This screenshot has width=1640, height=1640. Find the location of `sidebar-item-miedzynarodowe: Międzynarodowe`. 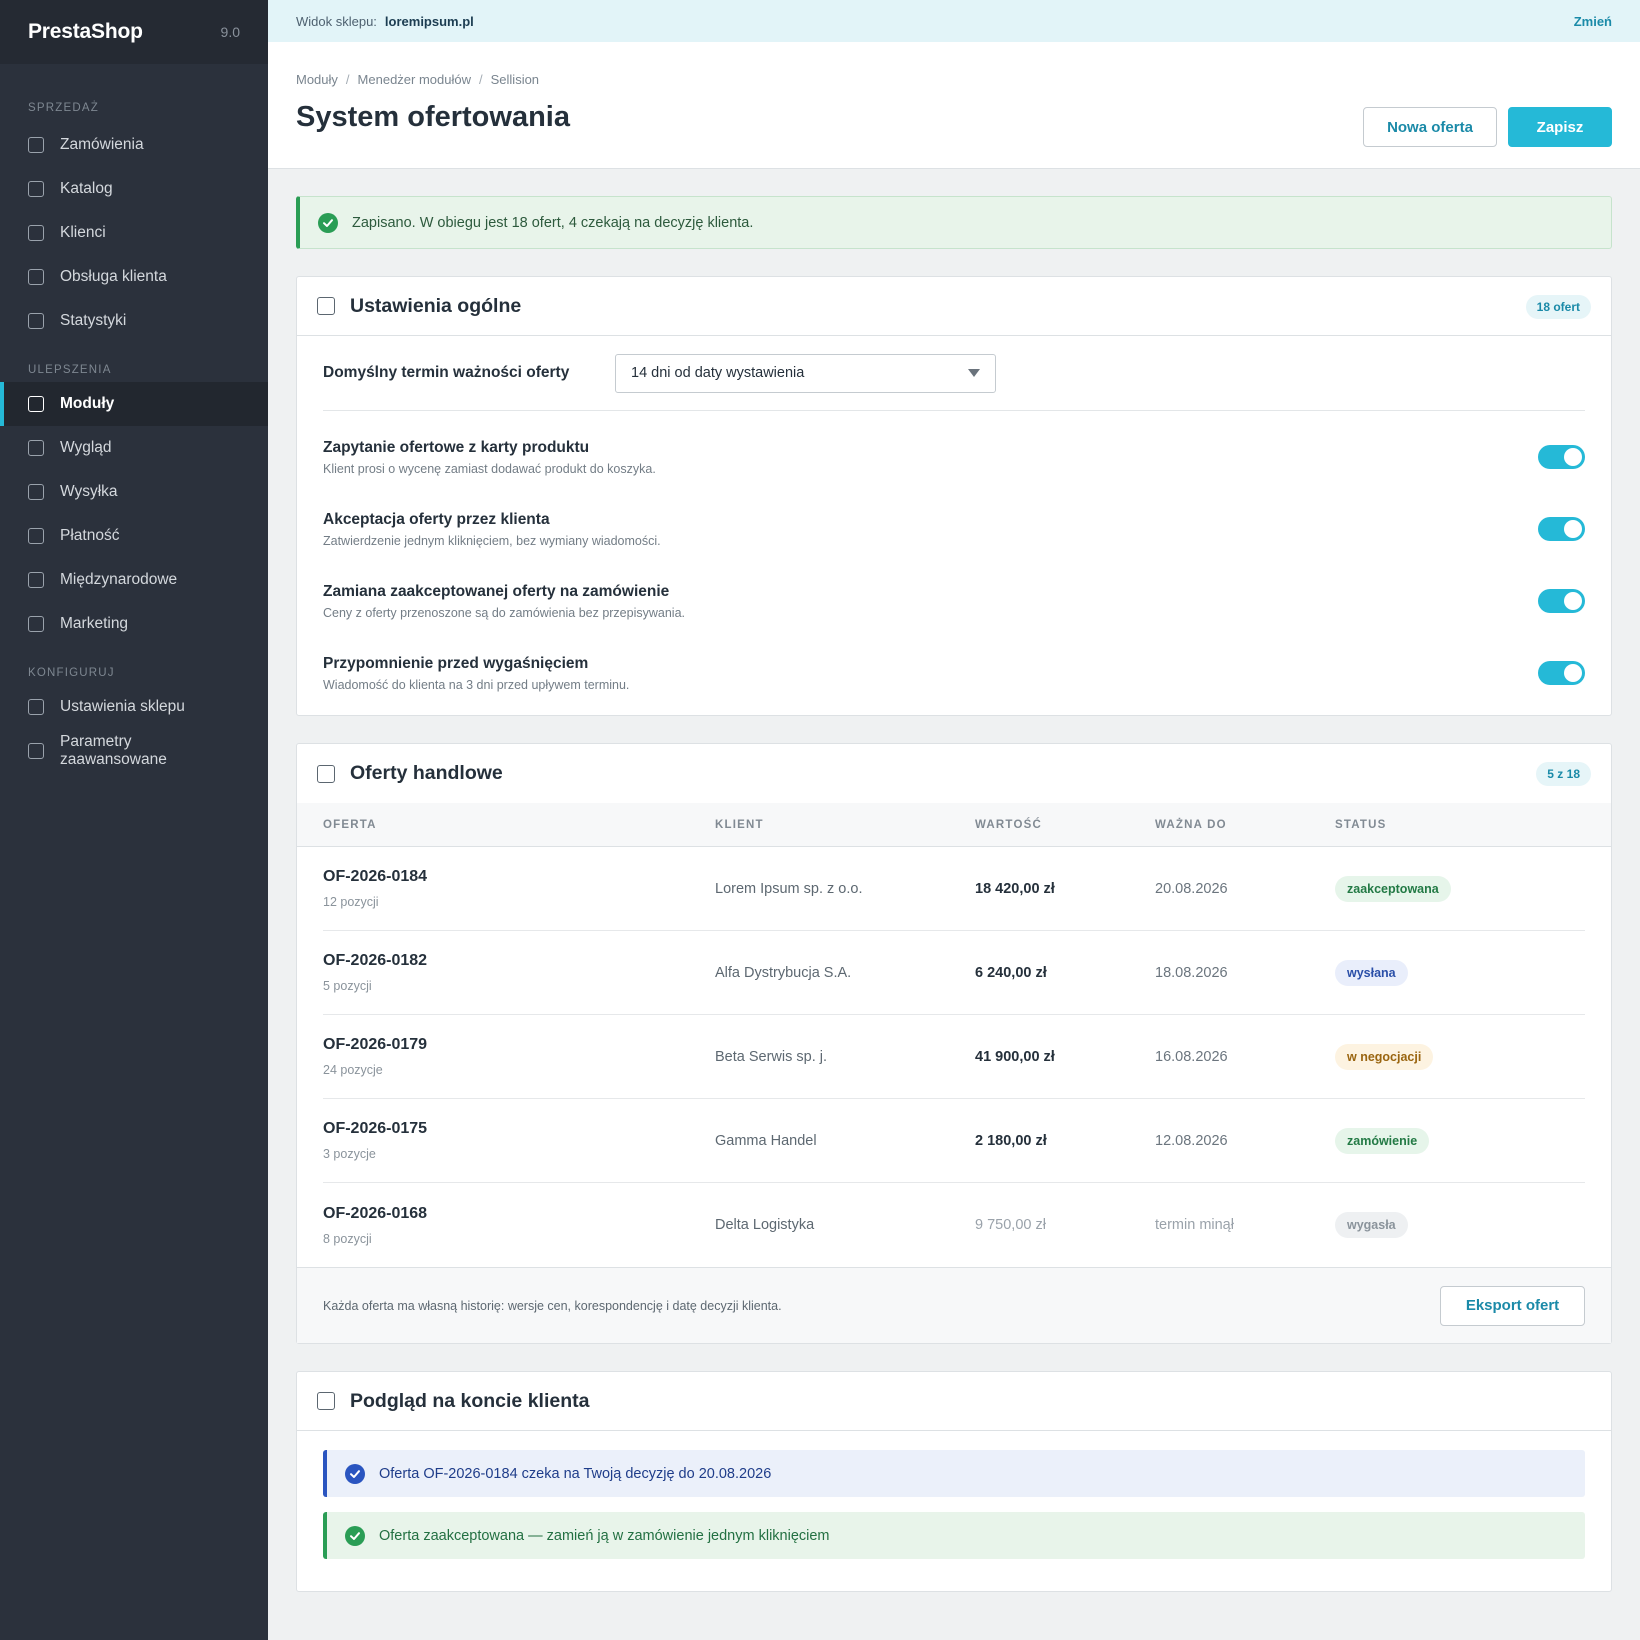

sidebar-item-miedzynarodowe: Międzynarodowe is located at coordinates (134, 580).